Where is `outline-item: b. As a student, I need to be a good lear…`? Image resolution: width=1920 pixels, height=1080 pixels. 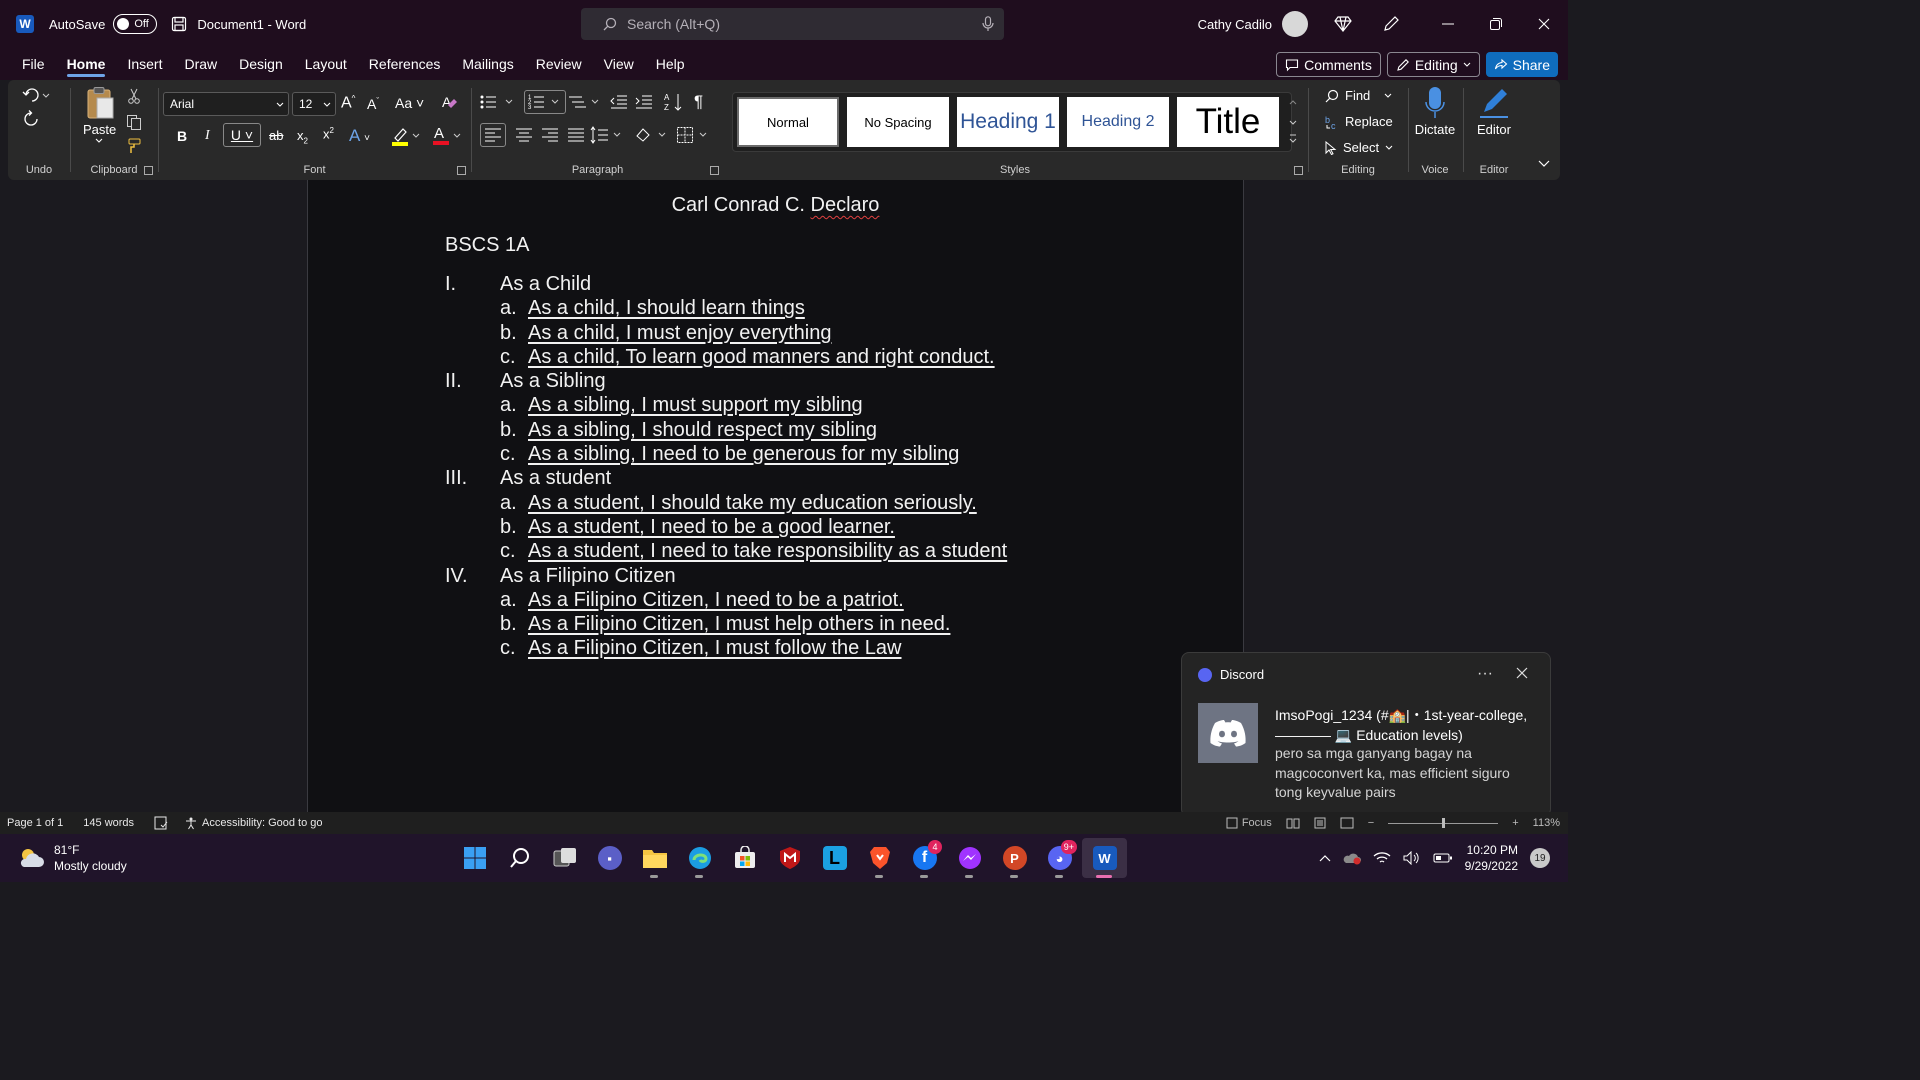
outline-item: b. As a student, I need to be a good lear… is located at coordinates (745, 527).